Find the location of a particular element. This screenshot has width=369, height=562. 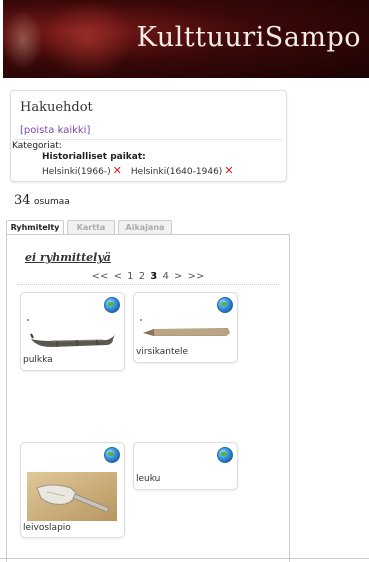

search-criteria-heading: Hakuehdot is located at coordinates (56, 107).